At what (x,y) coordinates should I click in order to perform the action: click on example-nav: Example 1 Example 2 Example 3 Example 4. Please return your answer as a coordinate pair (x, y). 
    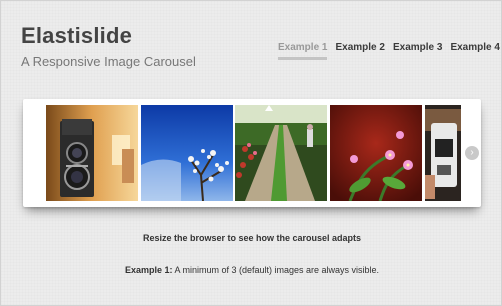
    Looking at the image, I should click on (390, 51).